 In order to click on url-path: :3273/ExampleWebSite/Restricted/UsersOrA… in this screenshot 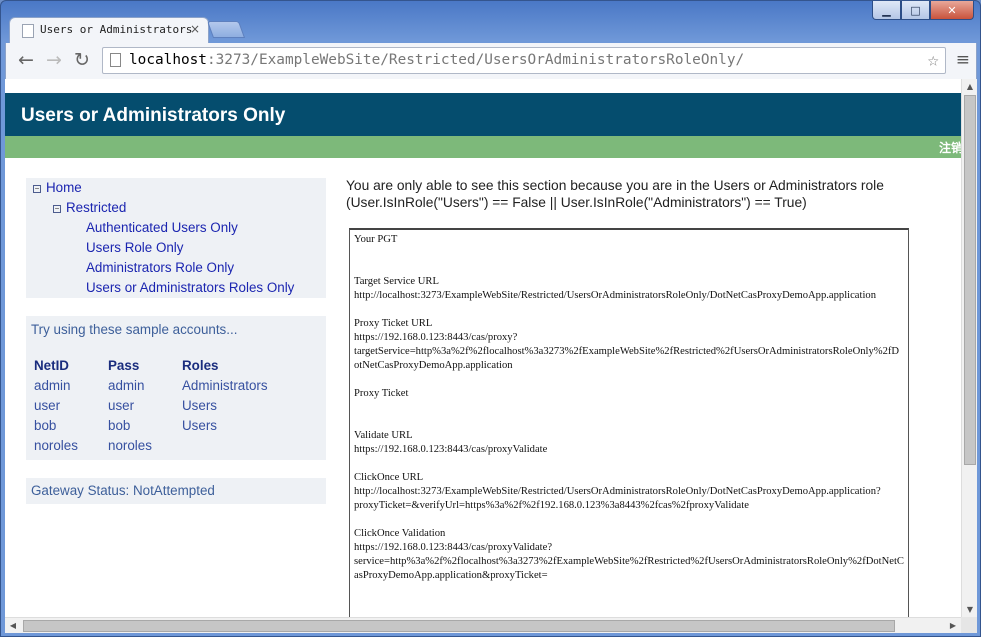, I will do `click(475, 60)`.